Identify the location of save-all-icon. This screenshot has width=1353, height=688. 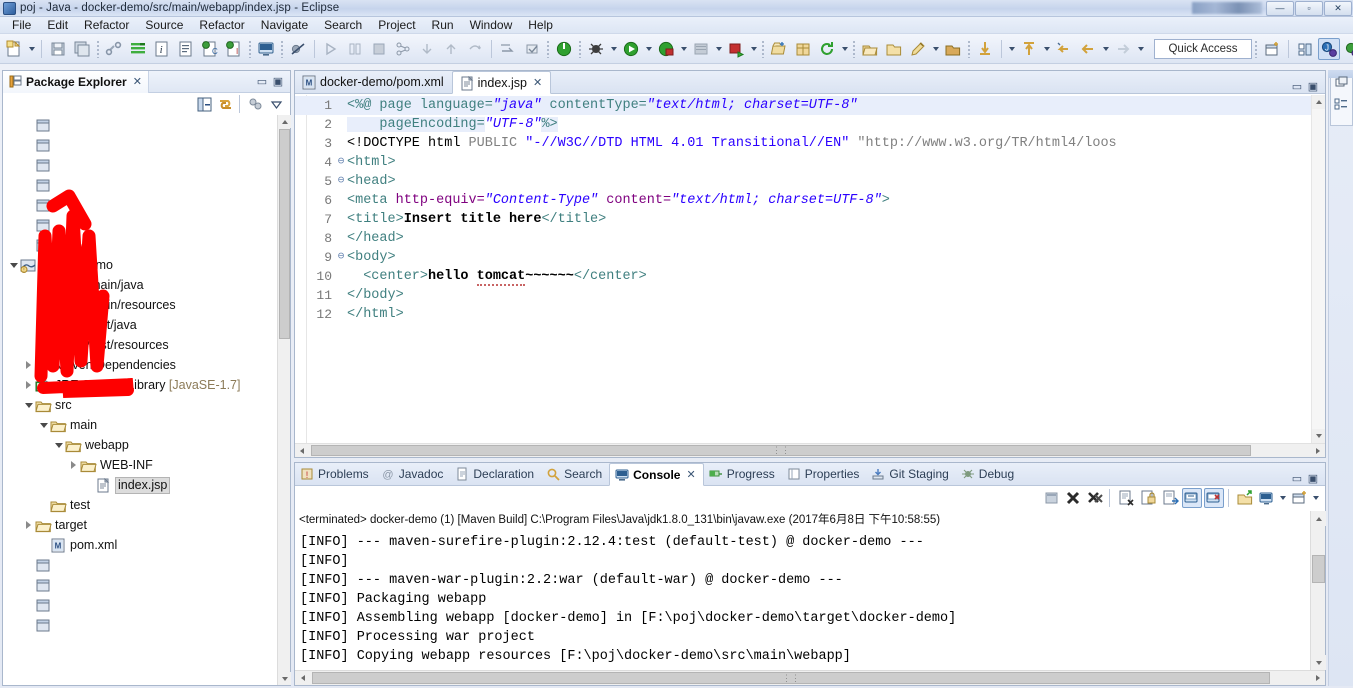
(82, 49).